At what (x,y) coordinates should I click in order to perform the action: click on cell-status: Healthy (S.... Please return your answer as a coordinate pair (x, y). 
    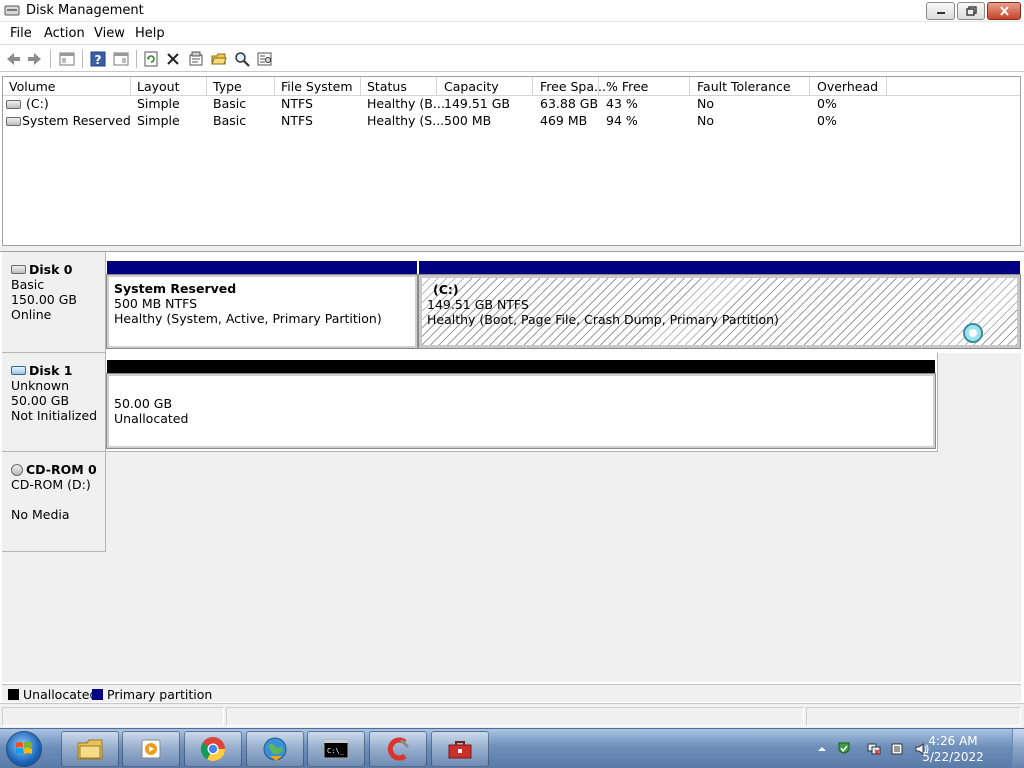
    Looking at the image, I should click on (406, 120).